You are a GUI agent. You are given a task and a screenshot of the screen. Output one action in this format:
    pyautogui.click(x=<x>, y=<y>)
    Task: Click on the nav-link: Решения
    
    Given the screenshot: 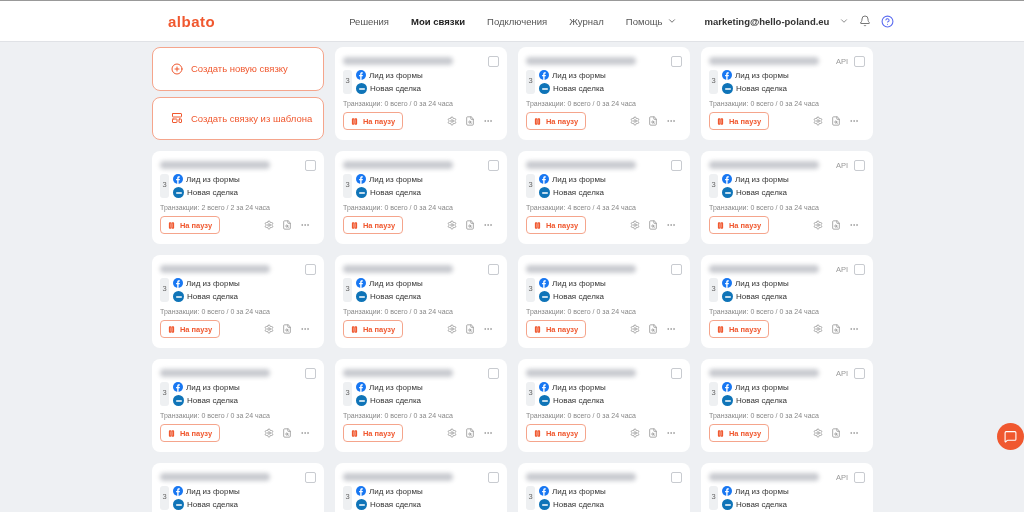 What is the action you would take?
    pyautogui.click(x=369, y=21)
    